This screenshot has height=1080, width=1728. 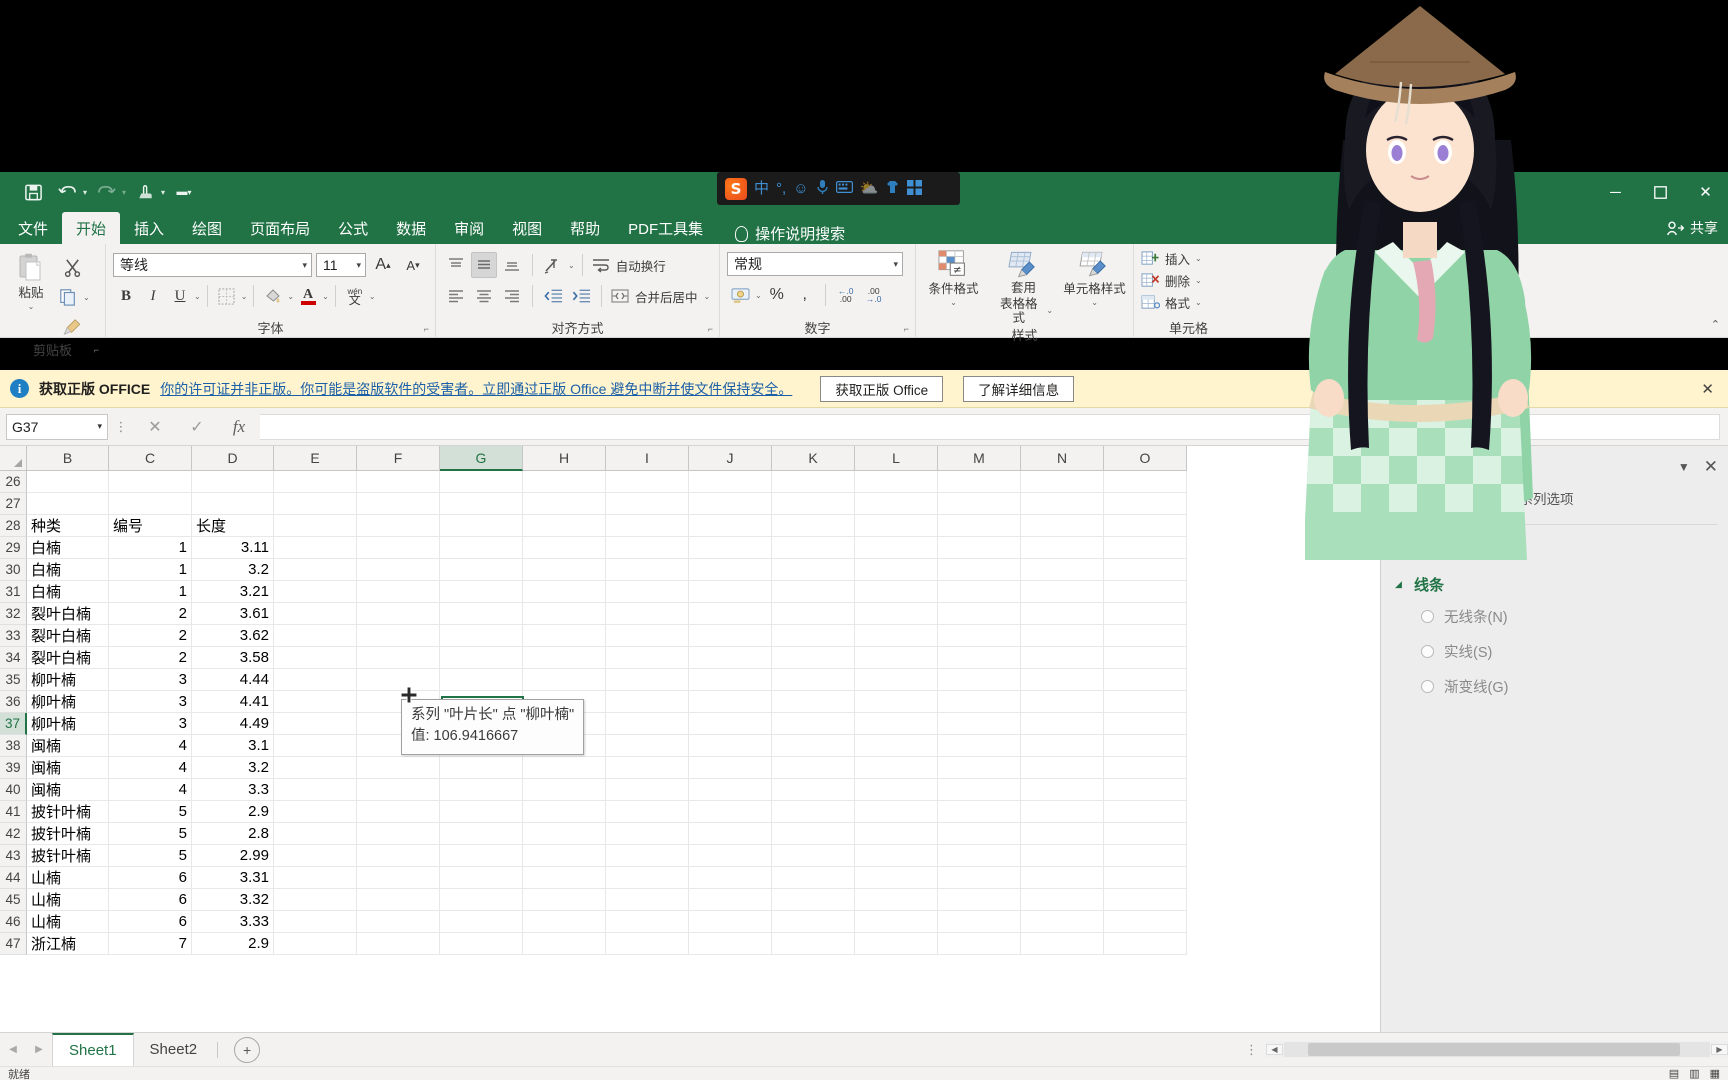 What do you see at coordinates (67, 192) in the screenshot?
I see `undo-icon` at bounding box center [67, 192].